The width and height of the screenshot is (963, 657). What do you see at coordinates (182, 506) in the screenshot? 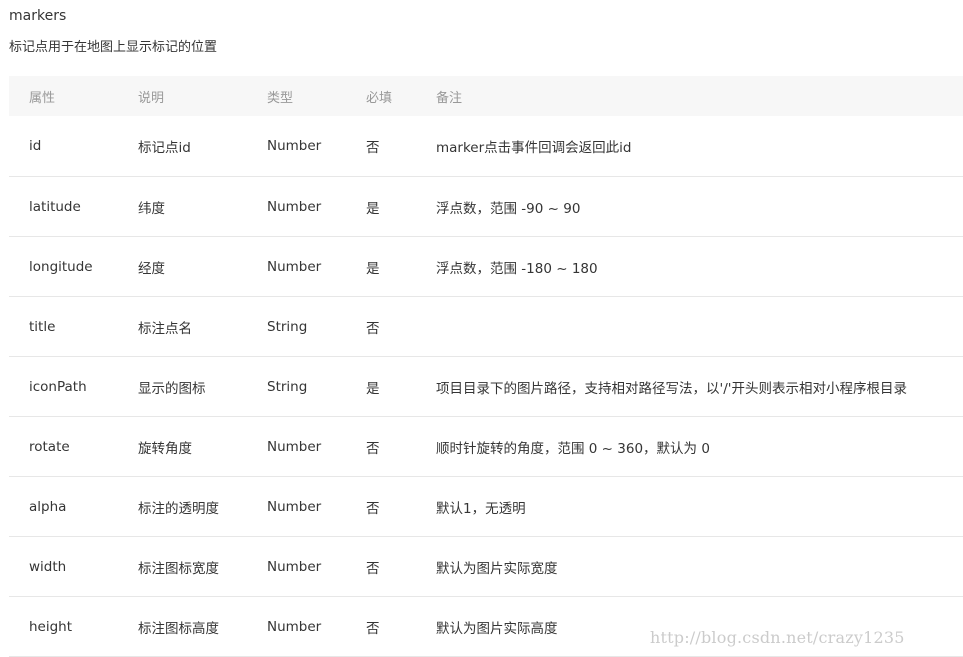
I see `cell-description: 标注的透明度` at bounding box center [182, 506].